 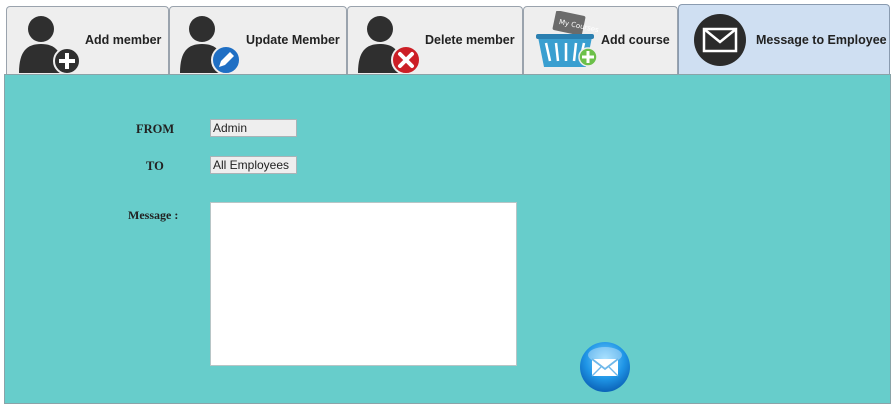 I want to click on tab-update-member: Update Member, so click(x=258, y=40).